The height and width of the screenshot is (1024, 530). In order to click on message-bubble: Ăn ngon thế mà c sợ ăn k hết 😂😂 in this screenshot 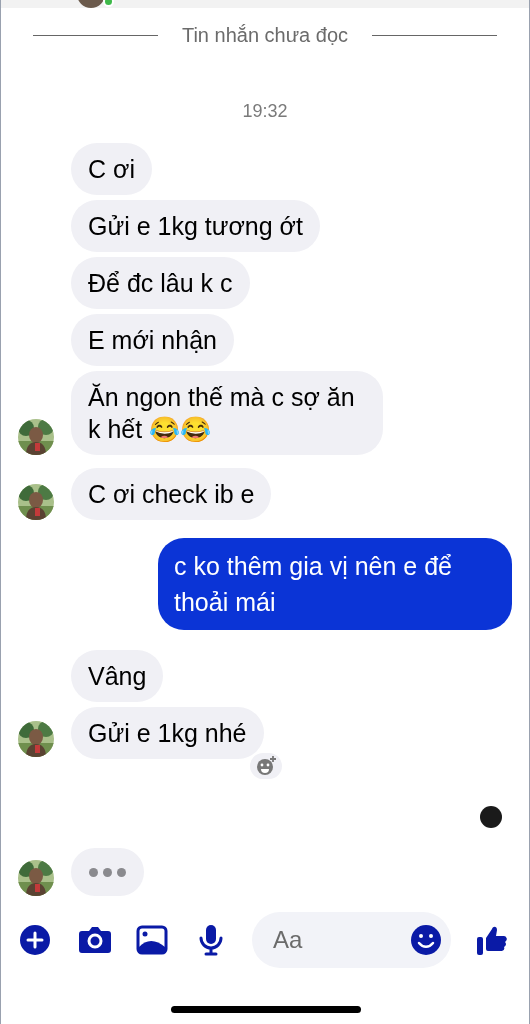, I will do `click(227, 413)`.